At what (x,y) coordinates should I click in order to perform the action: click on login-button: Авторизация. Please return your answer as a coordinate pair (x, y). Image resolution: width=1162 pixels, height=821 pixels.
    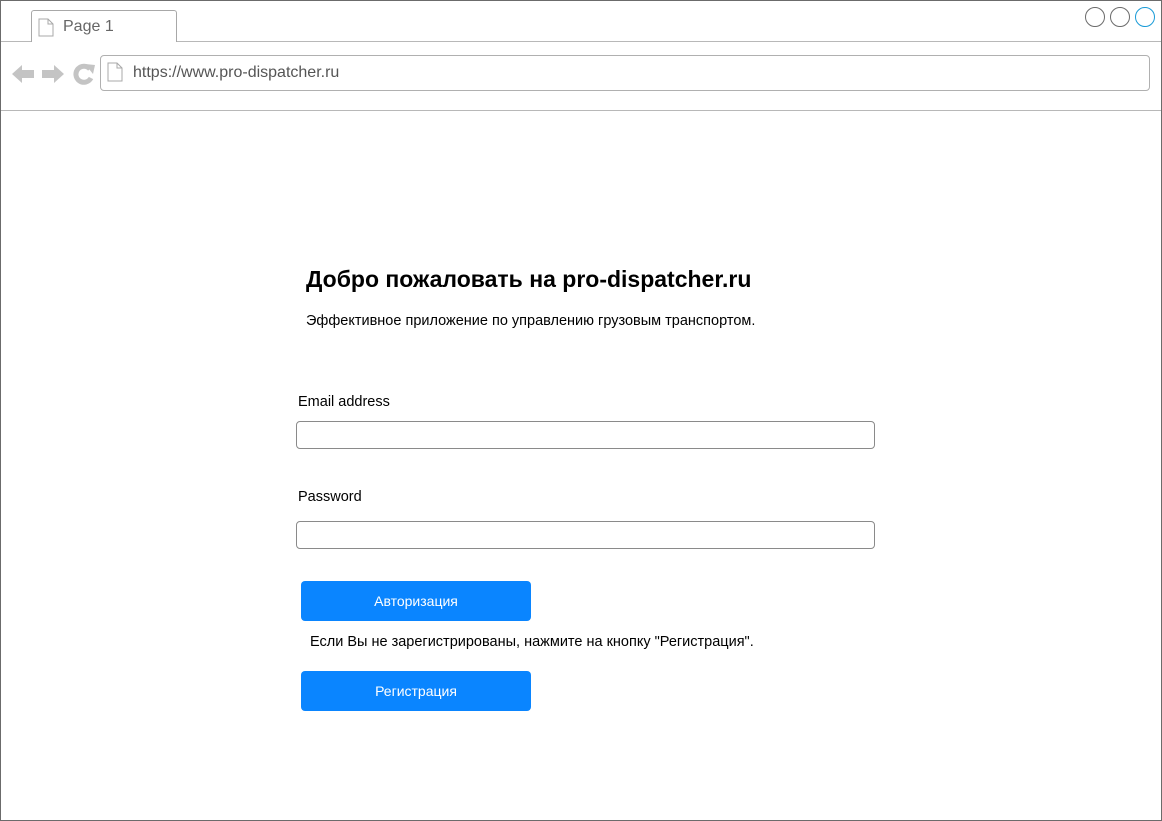
    Looking at the image, I should click on (416, 601).